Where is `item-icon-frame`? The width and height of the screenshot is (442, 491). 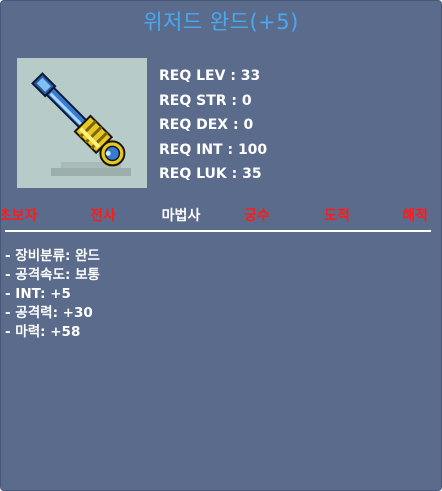 item-icon-frame is located at coordinates (82, 123).